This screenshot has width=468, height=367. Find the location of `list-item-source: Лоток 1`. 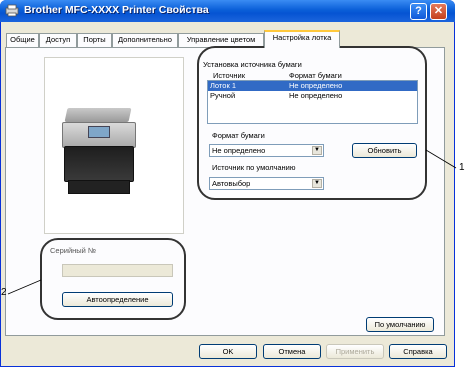

list-item-source: Лоток 1 is located at coordinates (223, 85).